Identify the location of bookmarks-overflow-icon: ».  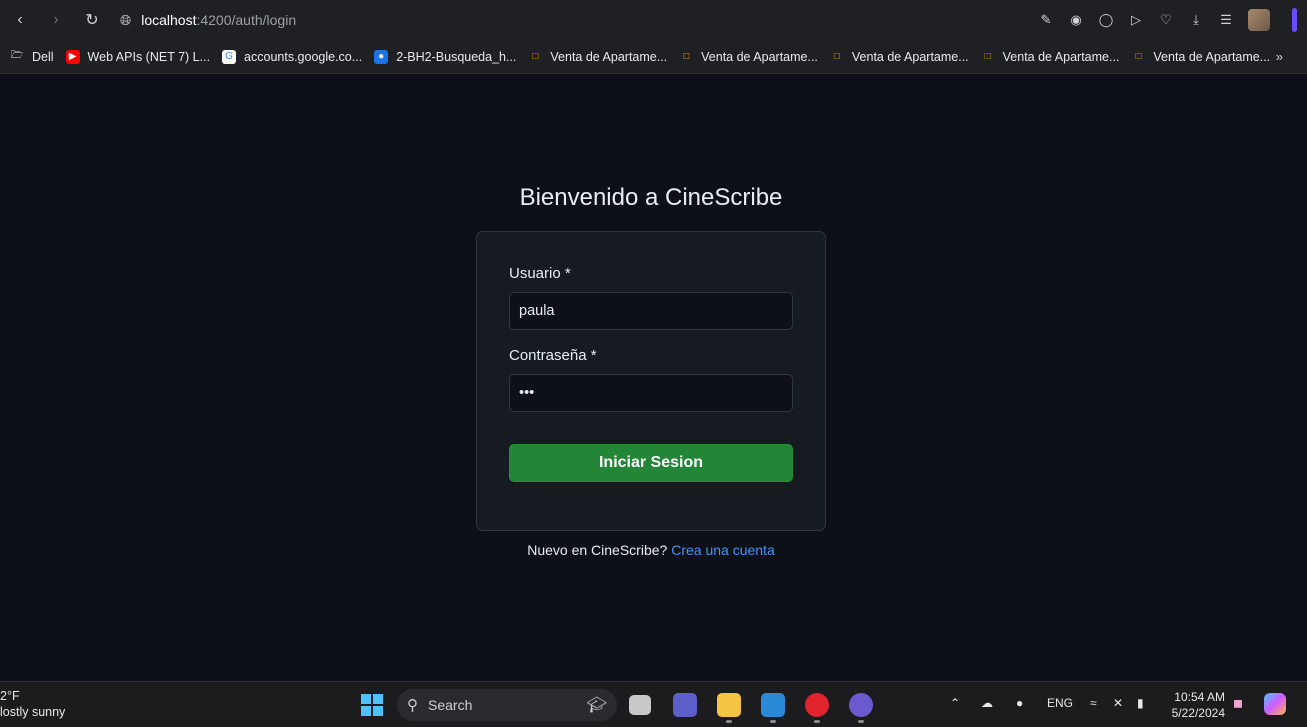
(1279, 56).